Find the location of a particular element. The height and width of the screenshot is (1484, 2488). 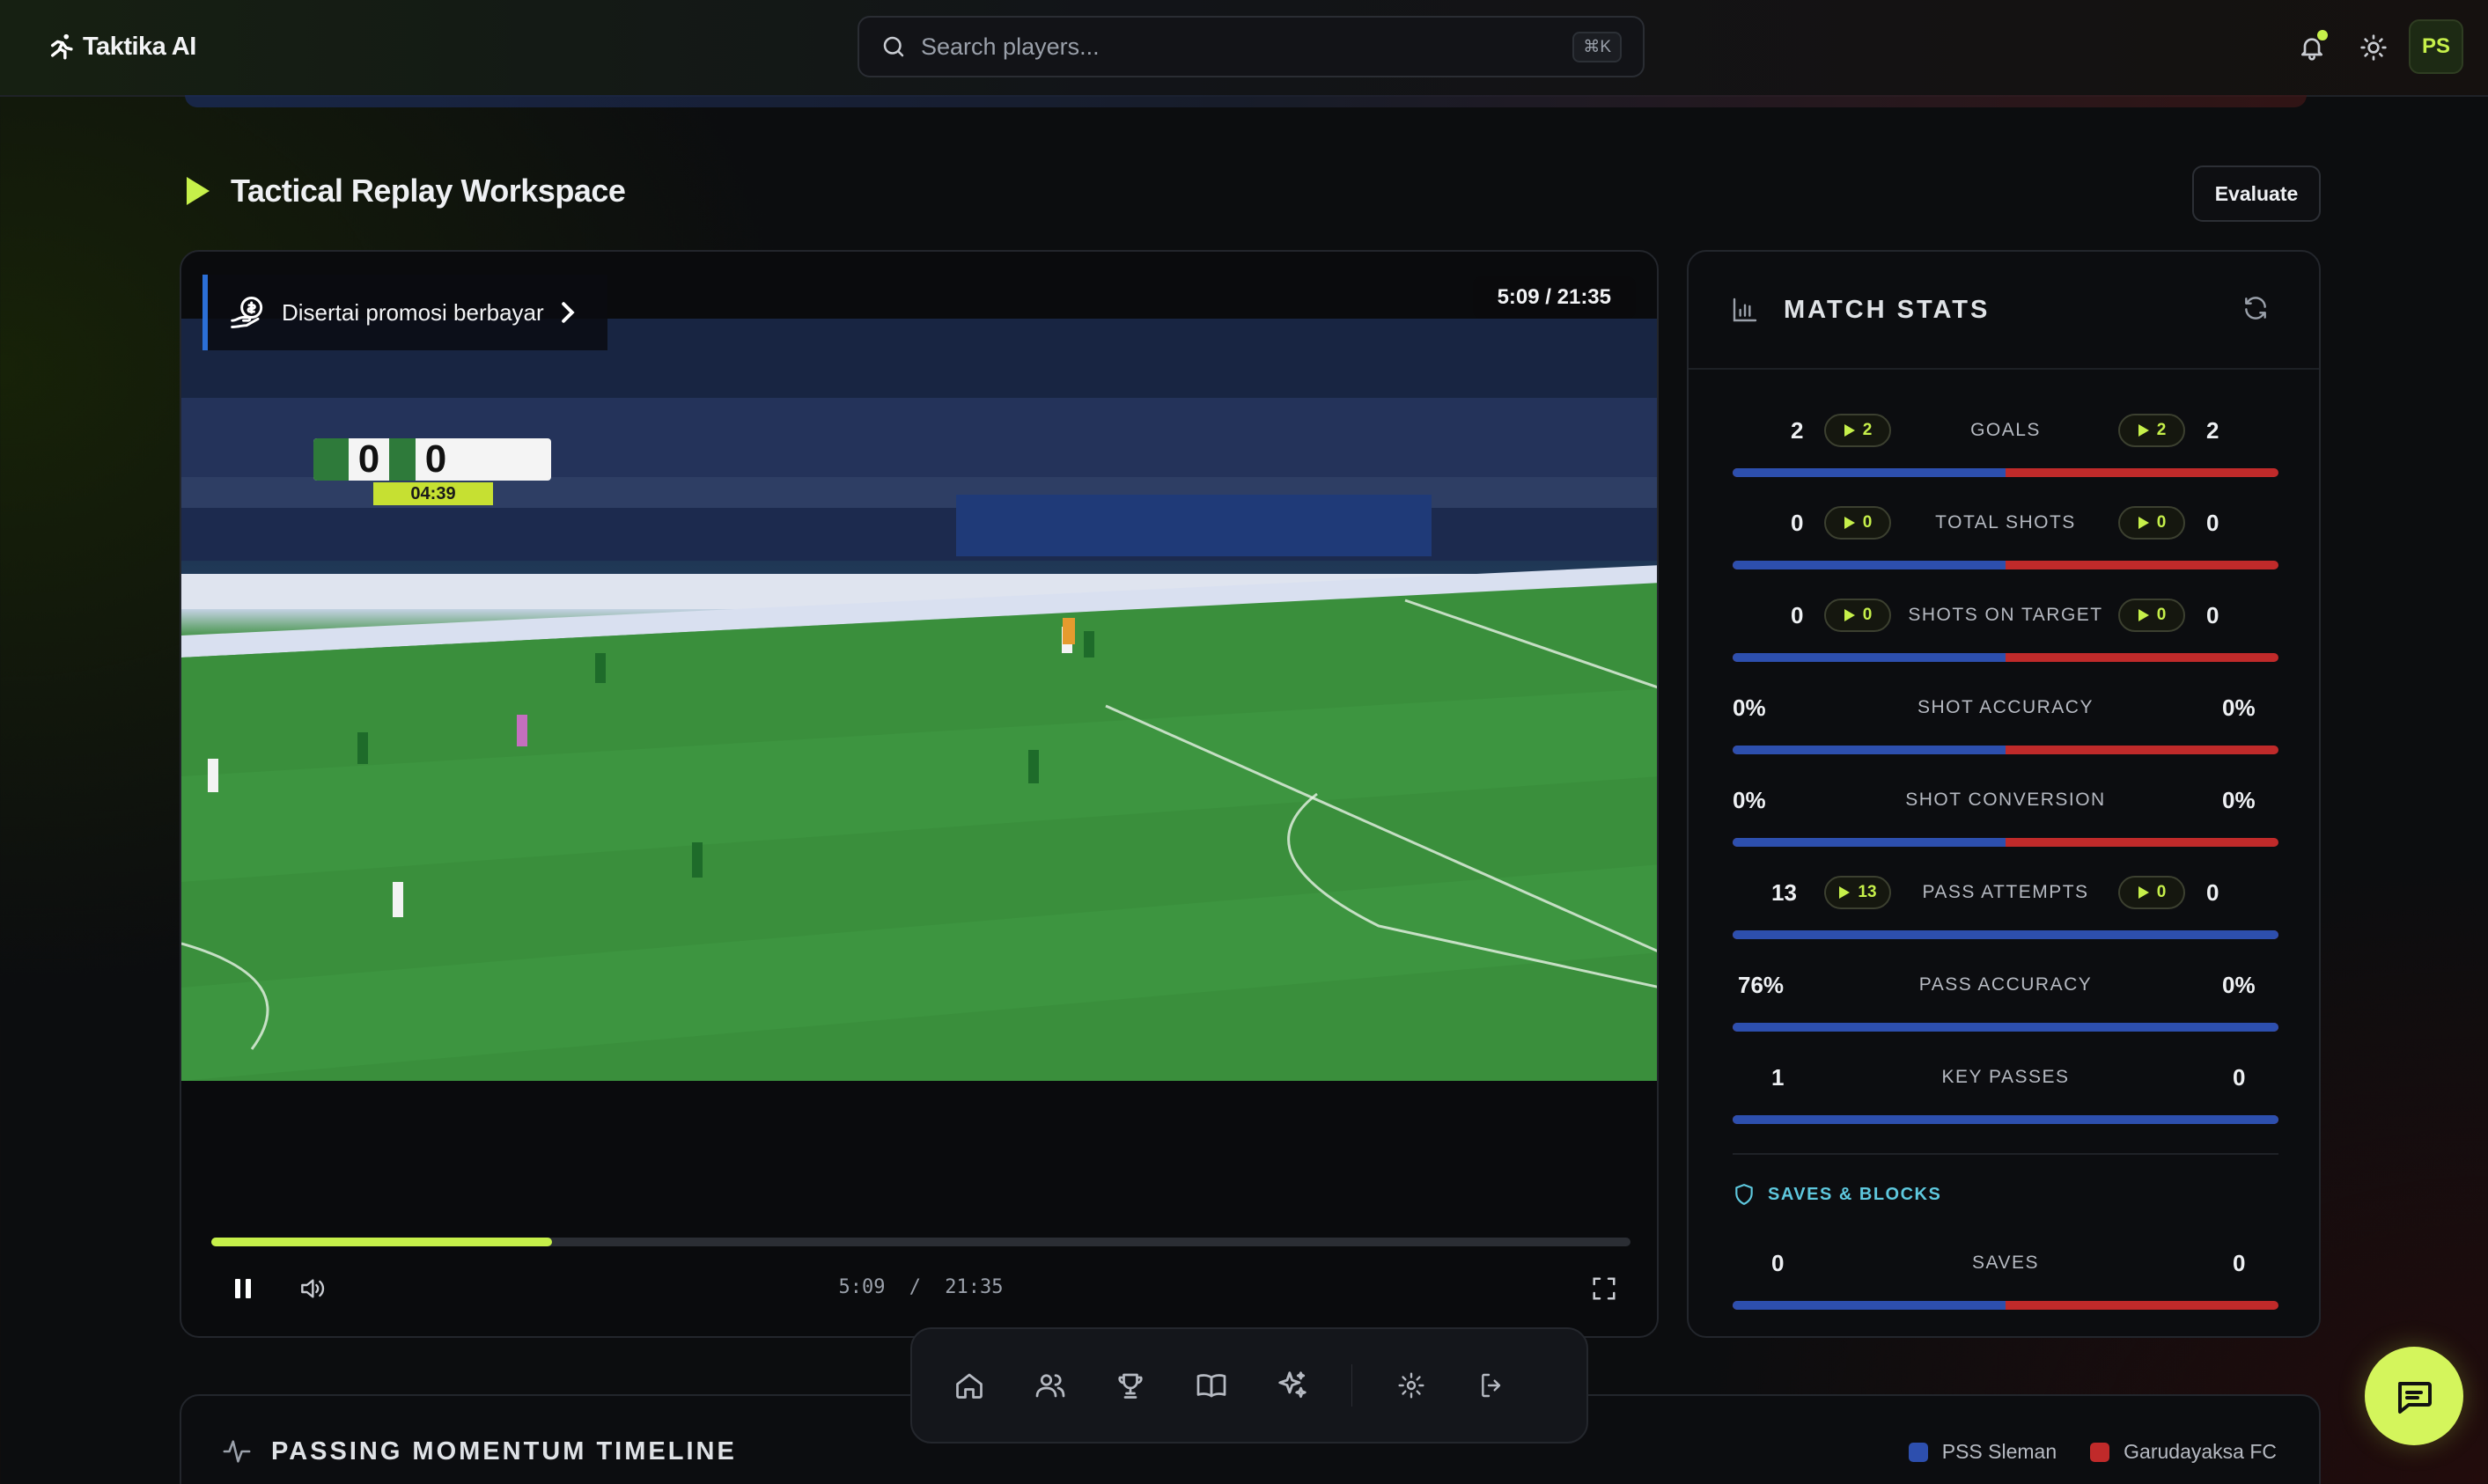

search-bar: ⌘K is located at coordinates (1251, 46).